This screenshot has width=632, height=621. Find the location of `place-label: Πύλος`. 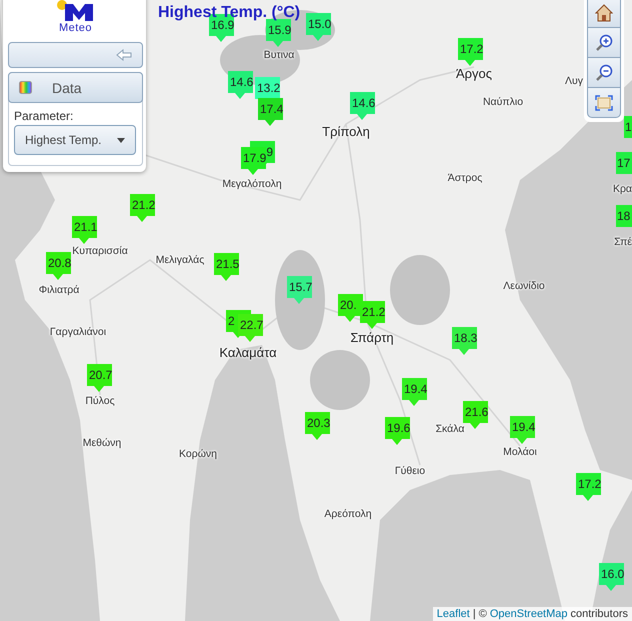

place-label: Πύλος is located at coordinates (100, 401).